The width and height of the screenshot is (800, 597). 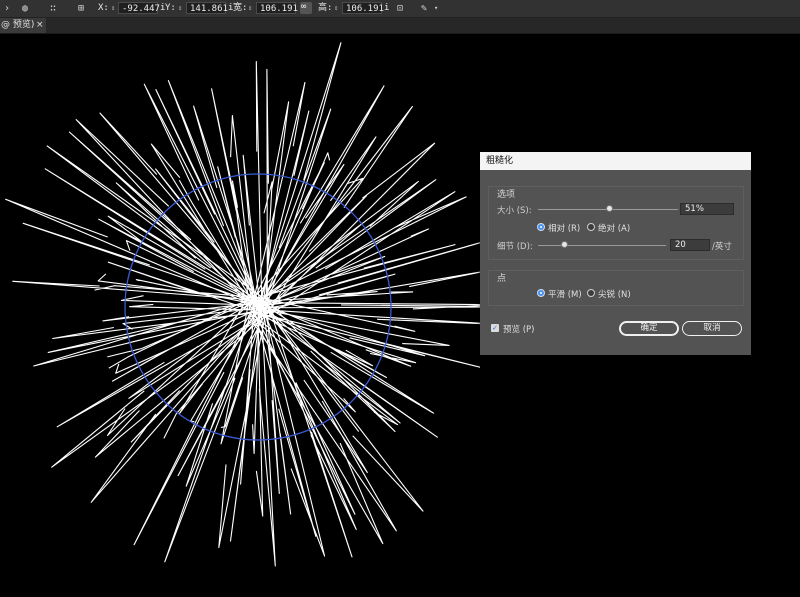 I want to click on corner-radio, so click(x=591, y=293).